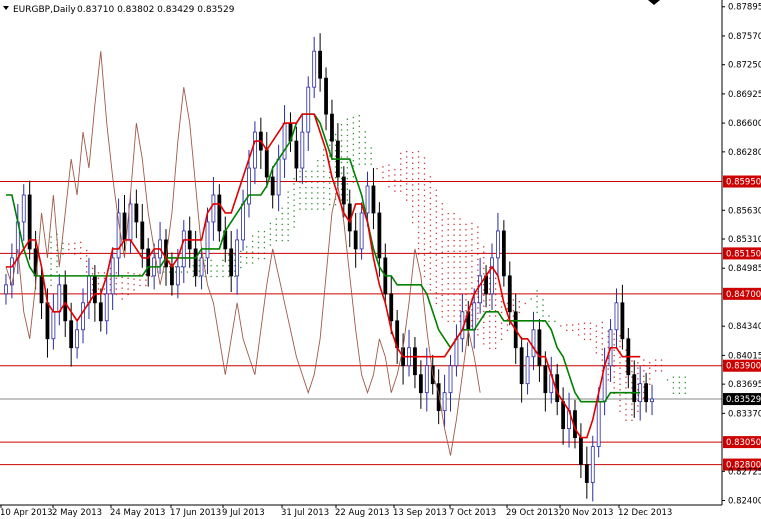  I want to click on x-tick-label: 20 Nov 2013, so click(586, 513).